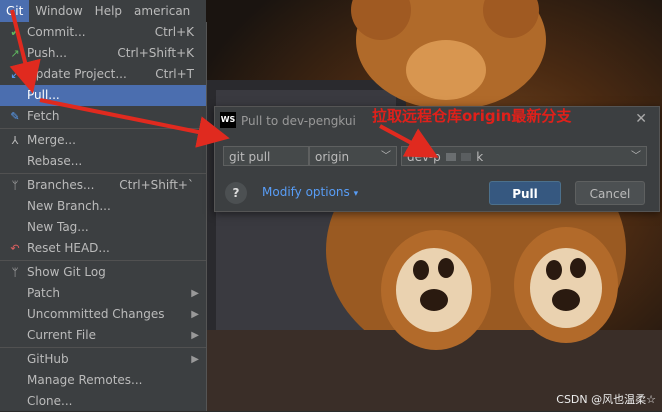 The width and height of the screenshot is (662, 412). Describe the element at coordinates (58, 11) in the screenshot. I see `menu-window: Window` at that location.